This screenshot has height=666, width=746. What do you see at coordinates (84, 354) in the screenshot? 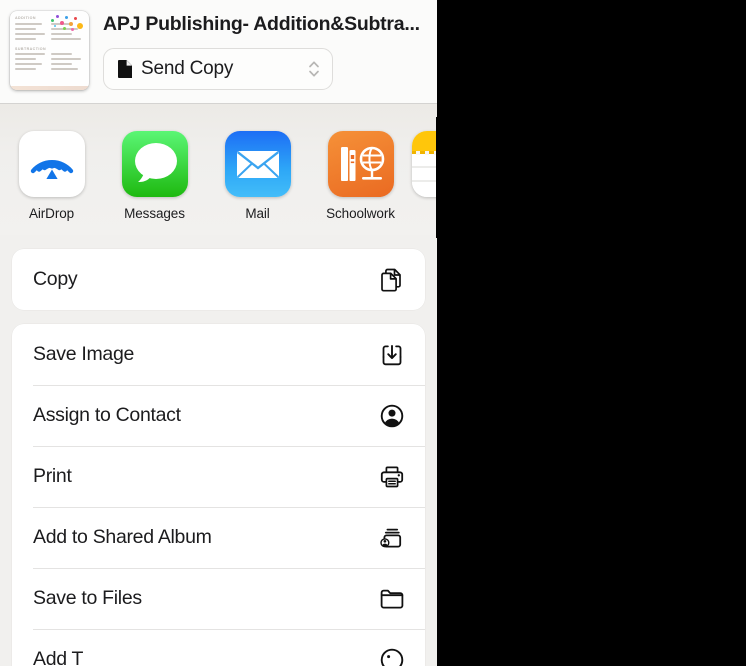
I see `action-label: Save Image` at bounding box center [84, 354].